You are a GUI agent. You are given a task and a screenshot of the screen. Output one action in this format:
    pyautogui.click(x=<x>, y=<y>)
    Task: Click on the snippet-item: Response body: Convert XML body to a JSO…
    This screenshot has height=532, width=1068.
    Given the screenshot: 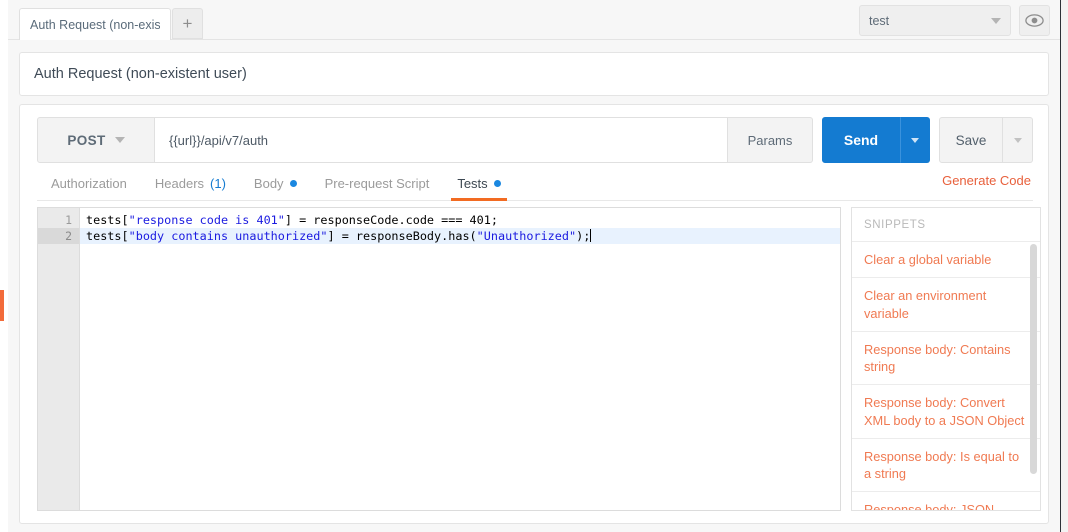 What is the action you would take?
    pyautogui.click(x=946, y=412)
    